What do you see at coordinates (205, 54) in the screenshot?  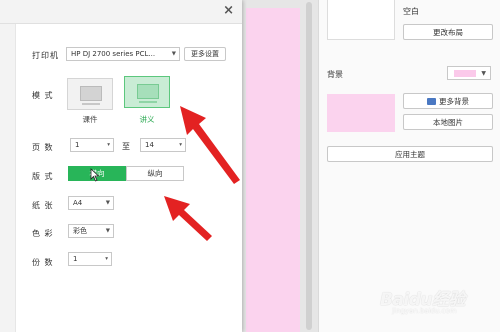 I see `more-settings-button: 更多设置` at bounding box center [205, 54].